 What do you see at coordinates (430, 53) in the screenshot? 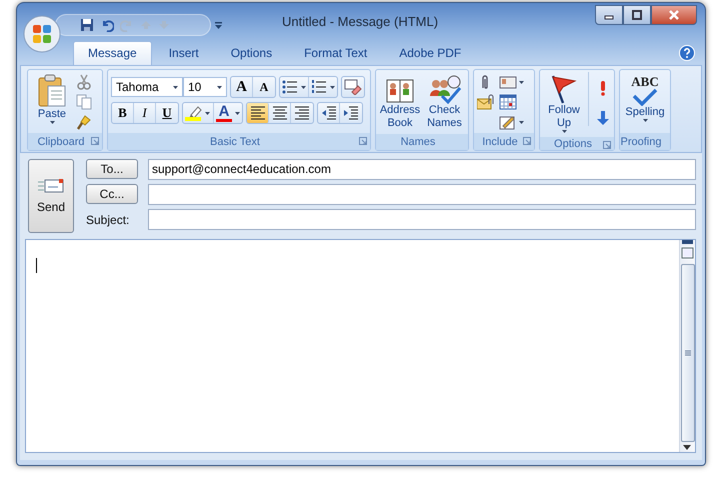
I see `ribbon-tab: Adobe PDF` at bounding box center [430, 53].